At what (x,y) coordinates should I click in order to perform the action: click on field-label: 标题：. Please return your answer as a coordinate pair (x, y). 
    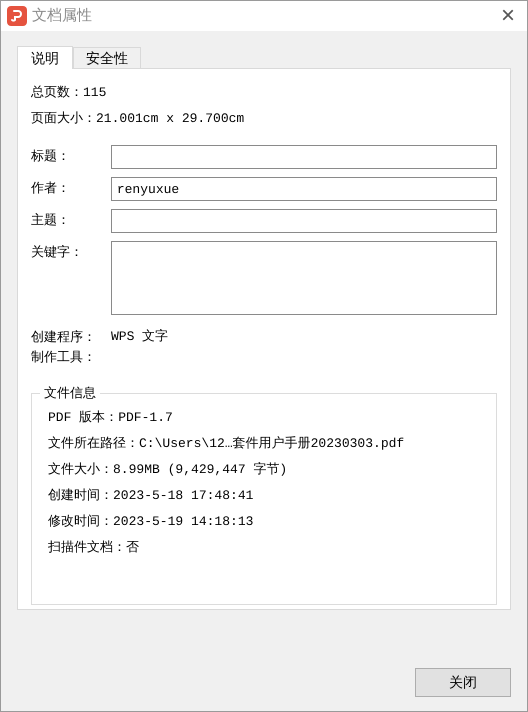
    Looking at the image, I should click on (51, 156).